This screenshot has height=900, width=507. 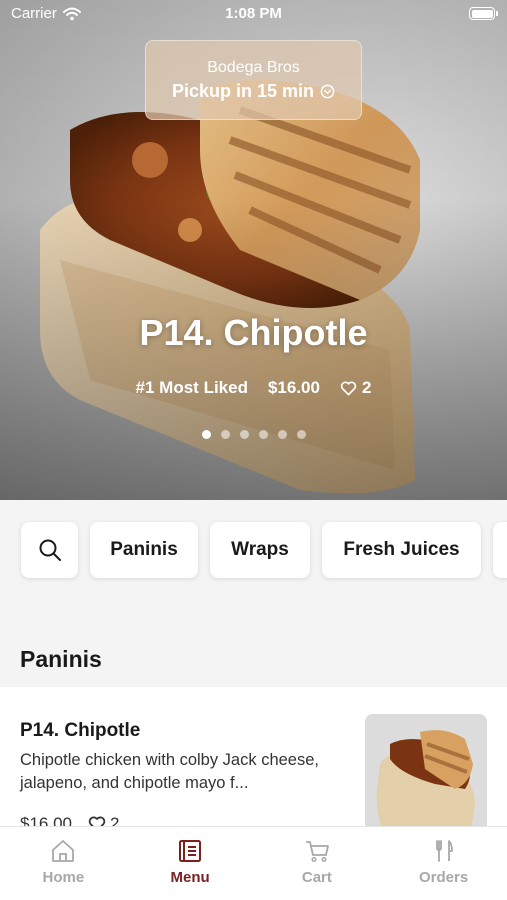 I want to click on tab-cart-label: Cart, so click(x=316, y=877).